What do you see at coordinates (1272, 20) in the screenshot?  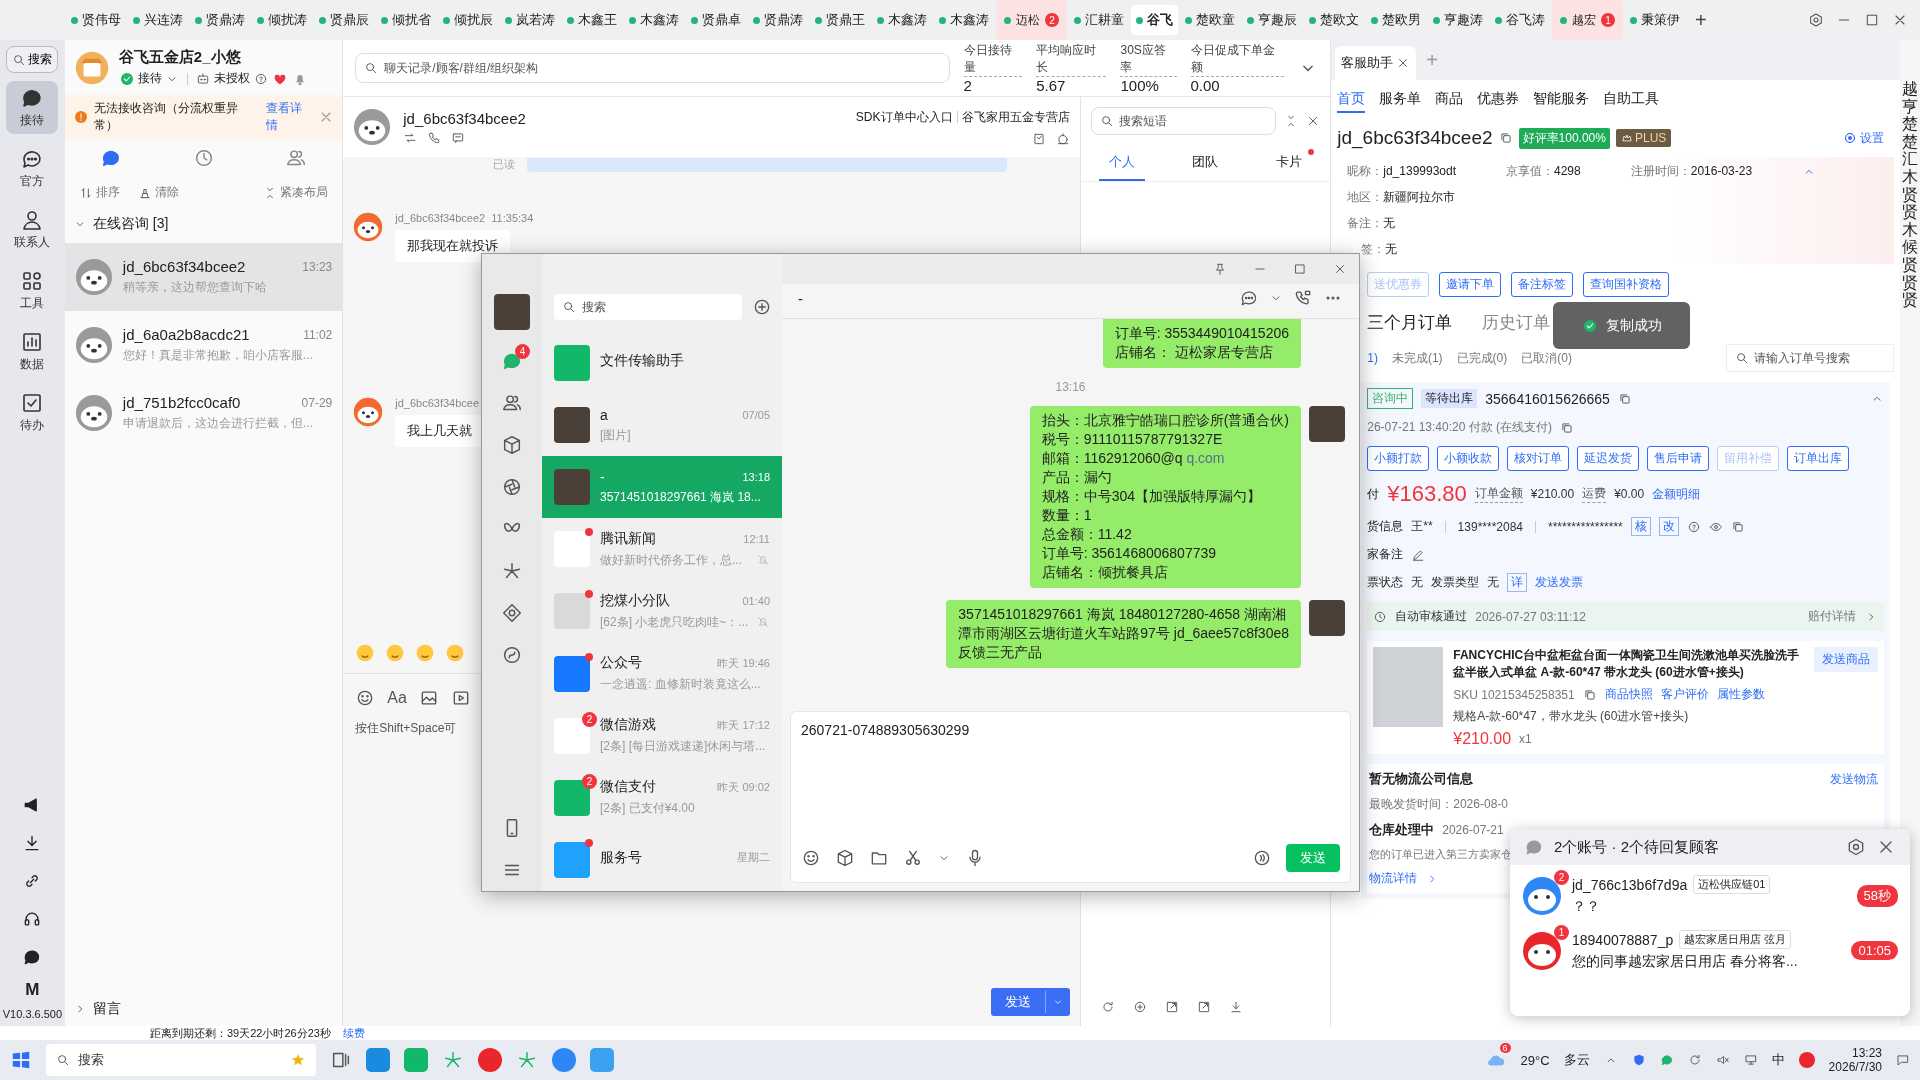 I see `shop-tab: 亨趣辰` at bounding box center [1272, 20].